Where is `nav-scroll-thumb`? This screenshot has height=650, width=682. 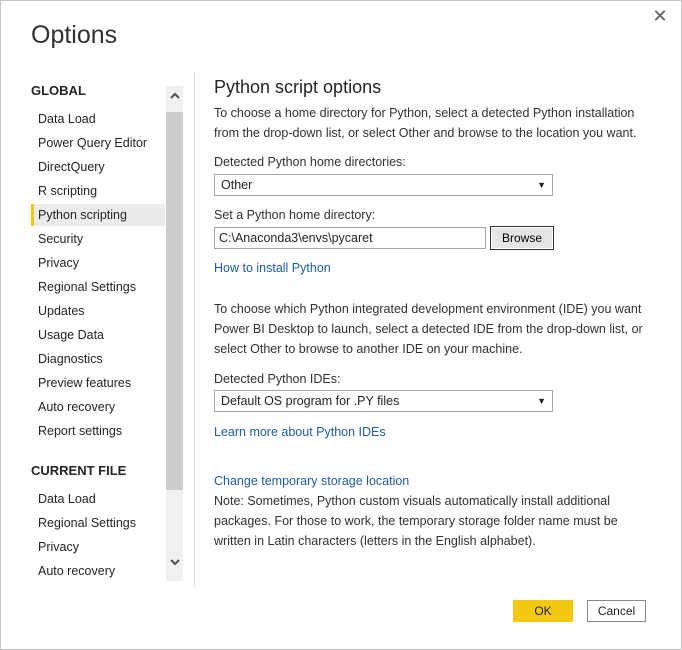
nav-scroll-thumb is located at coordinates (174, 301).